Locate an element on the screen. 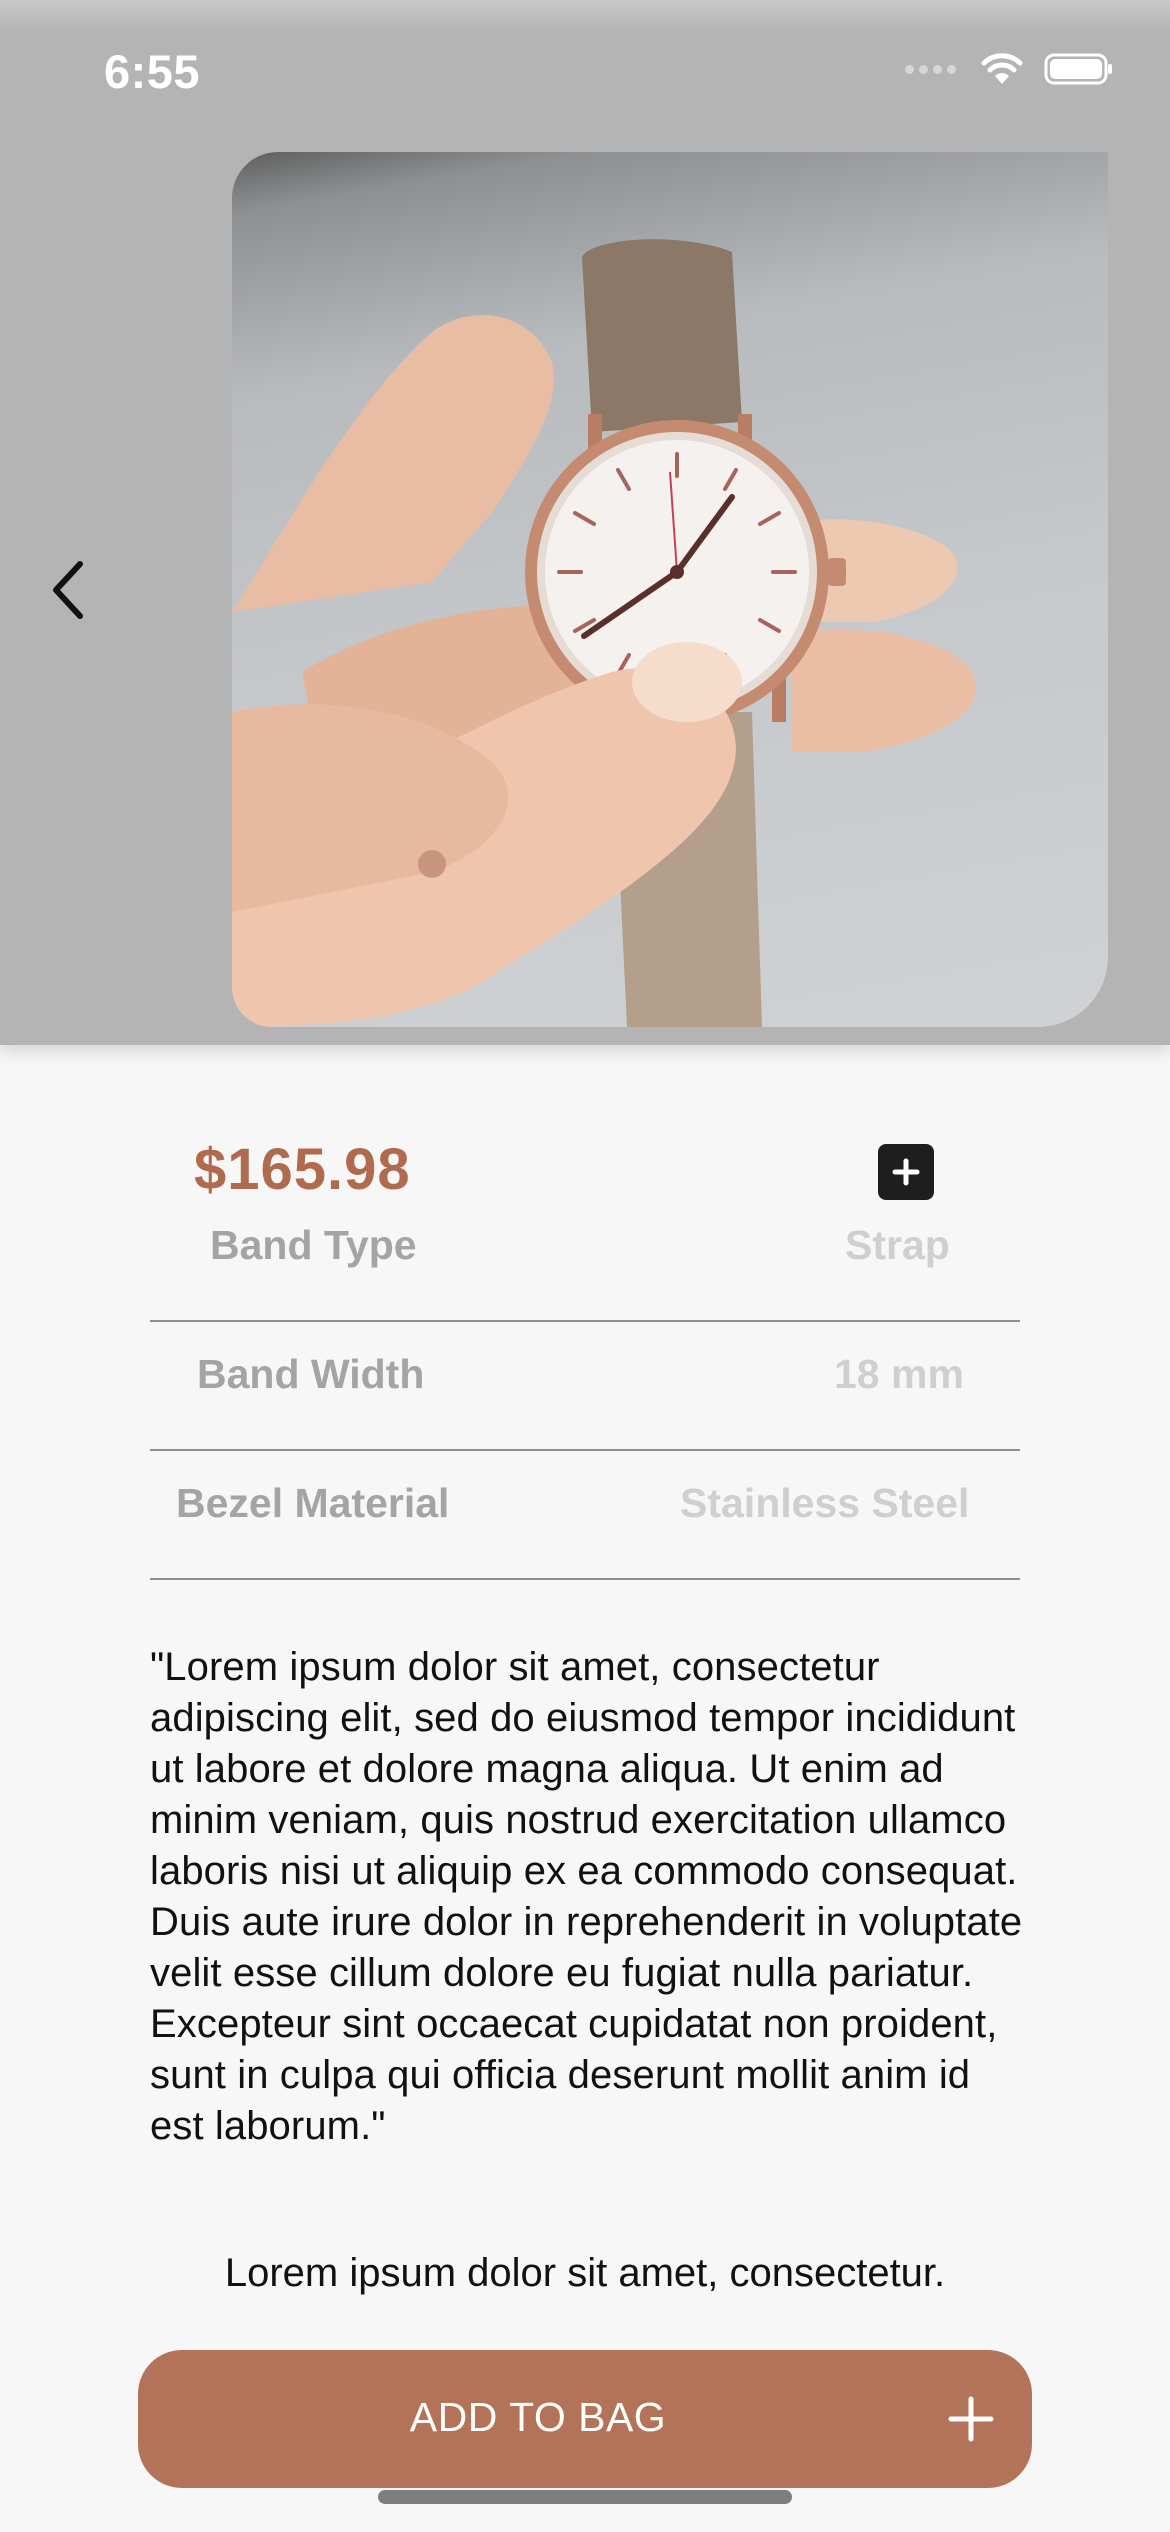 Image resolution: width=1170 pixels, height=2532 pixels. status-time: 6:55 is located at coordinates (152, 71).